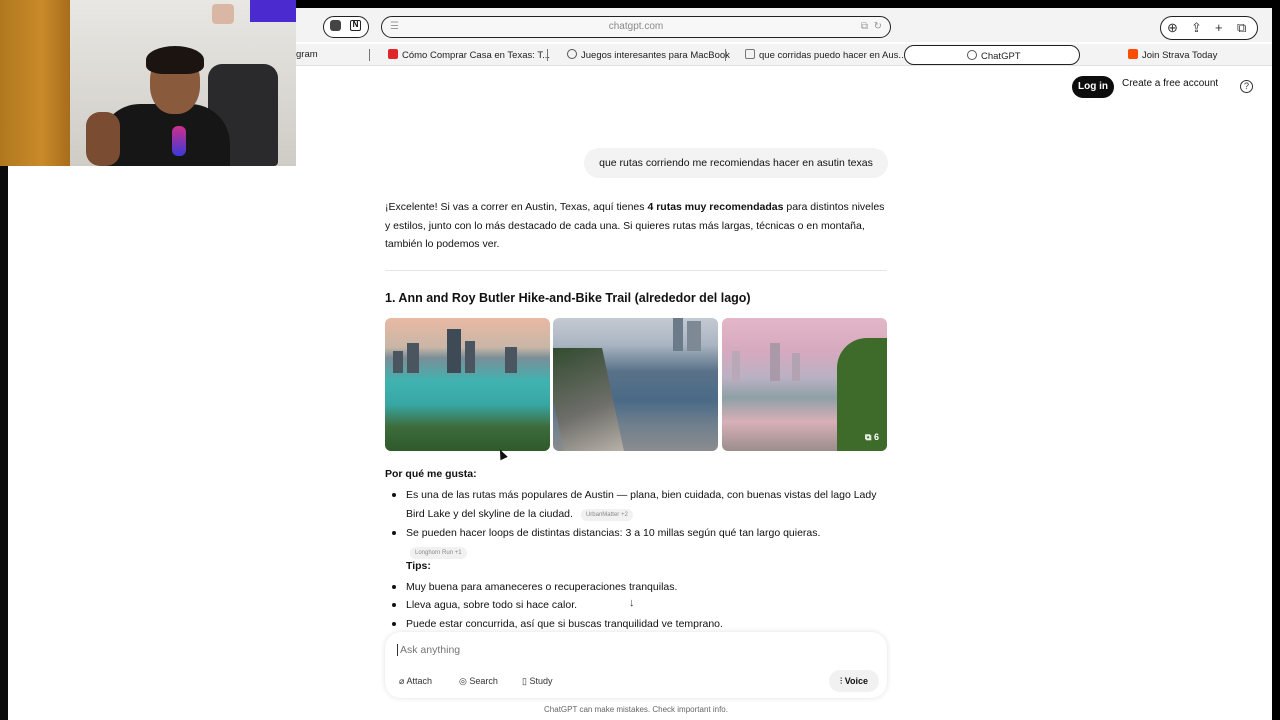  Describe the element at coordinates (854, 681) in the screenshot. I see `voice-button: ⫶ Voice` at that location.